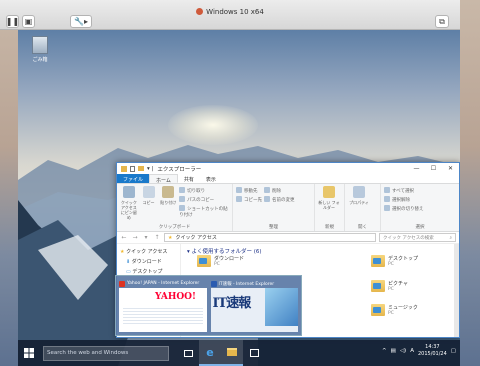 The width and height of the screenshot is (480, 366). I want to click on task-view-button, so click(188, 353).